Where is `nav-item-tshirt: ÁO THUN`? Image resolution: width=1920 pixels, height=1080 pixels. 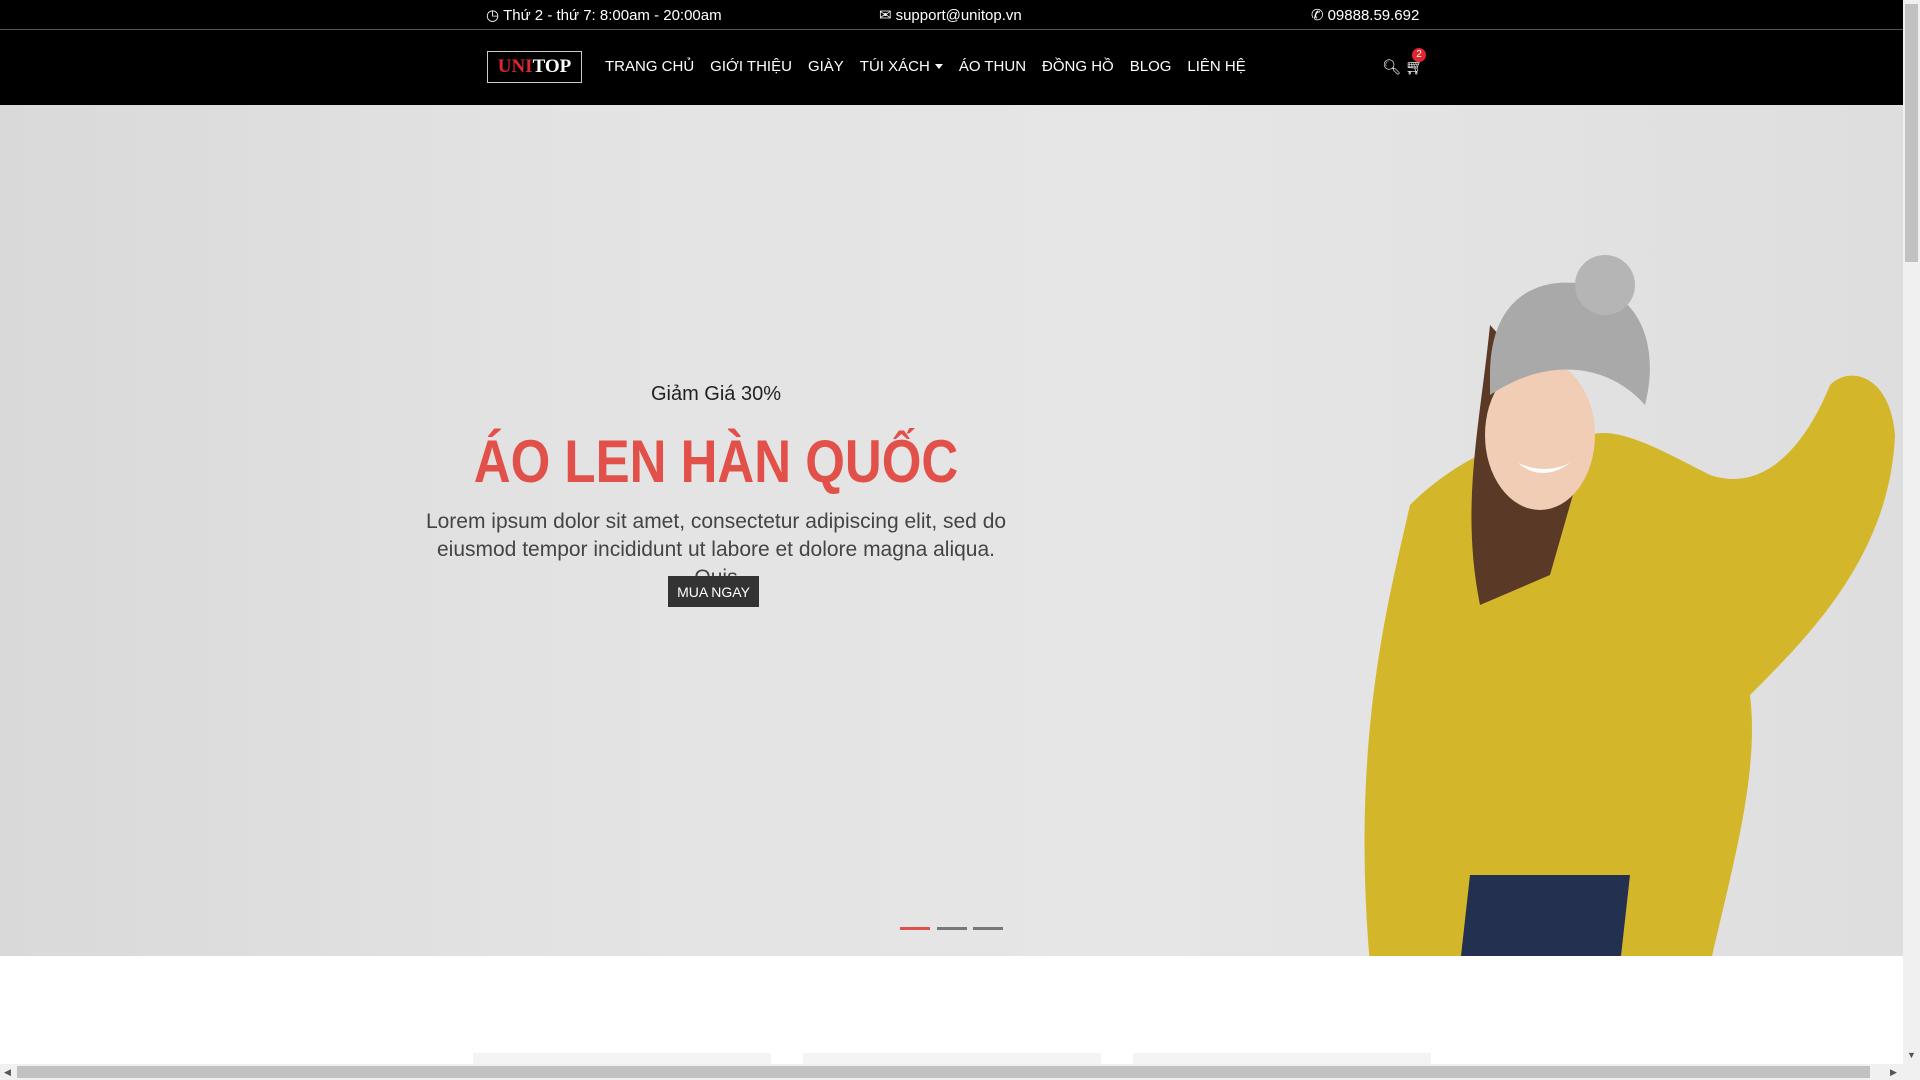
nav-item-tshirt: ÁO THUN is located at coordinates (992, 66).